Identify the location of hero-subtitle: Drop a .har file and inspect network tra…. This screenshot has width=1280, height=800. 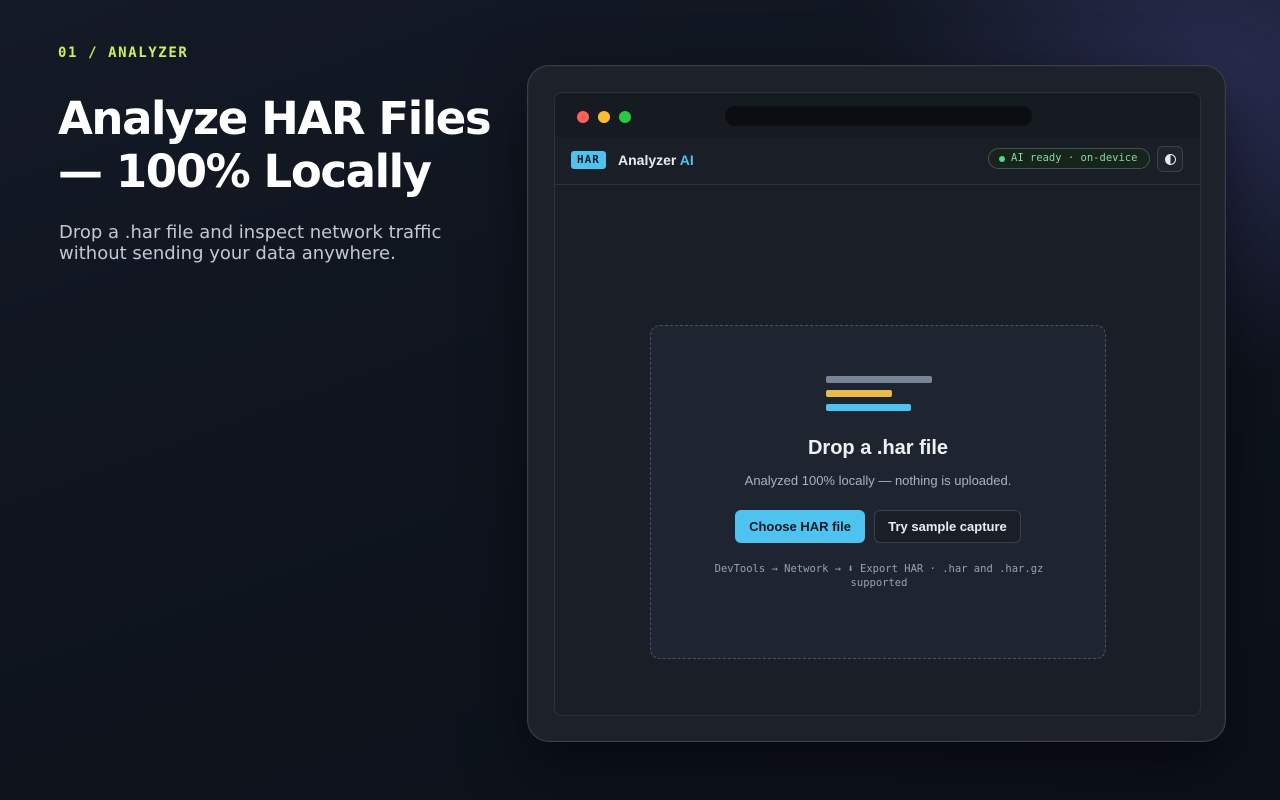
(250, 243).